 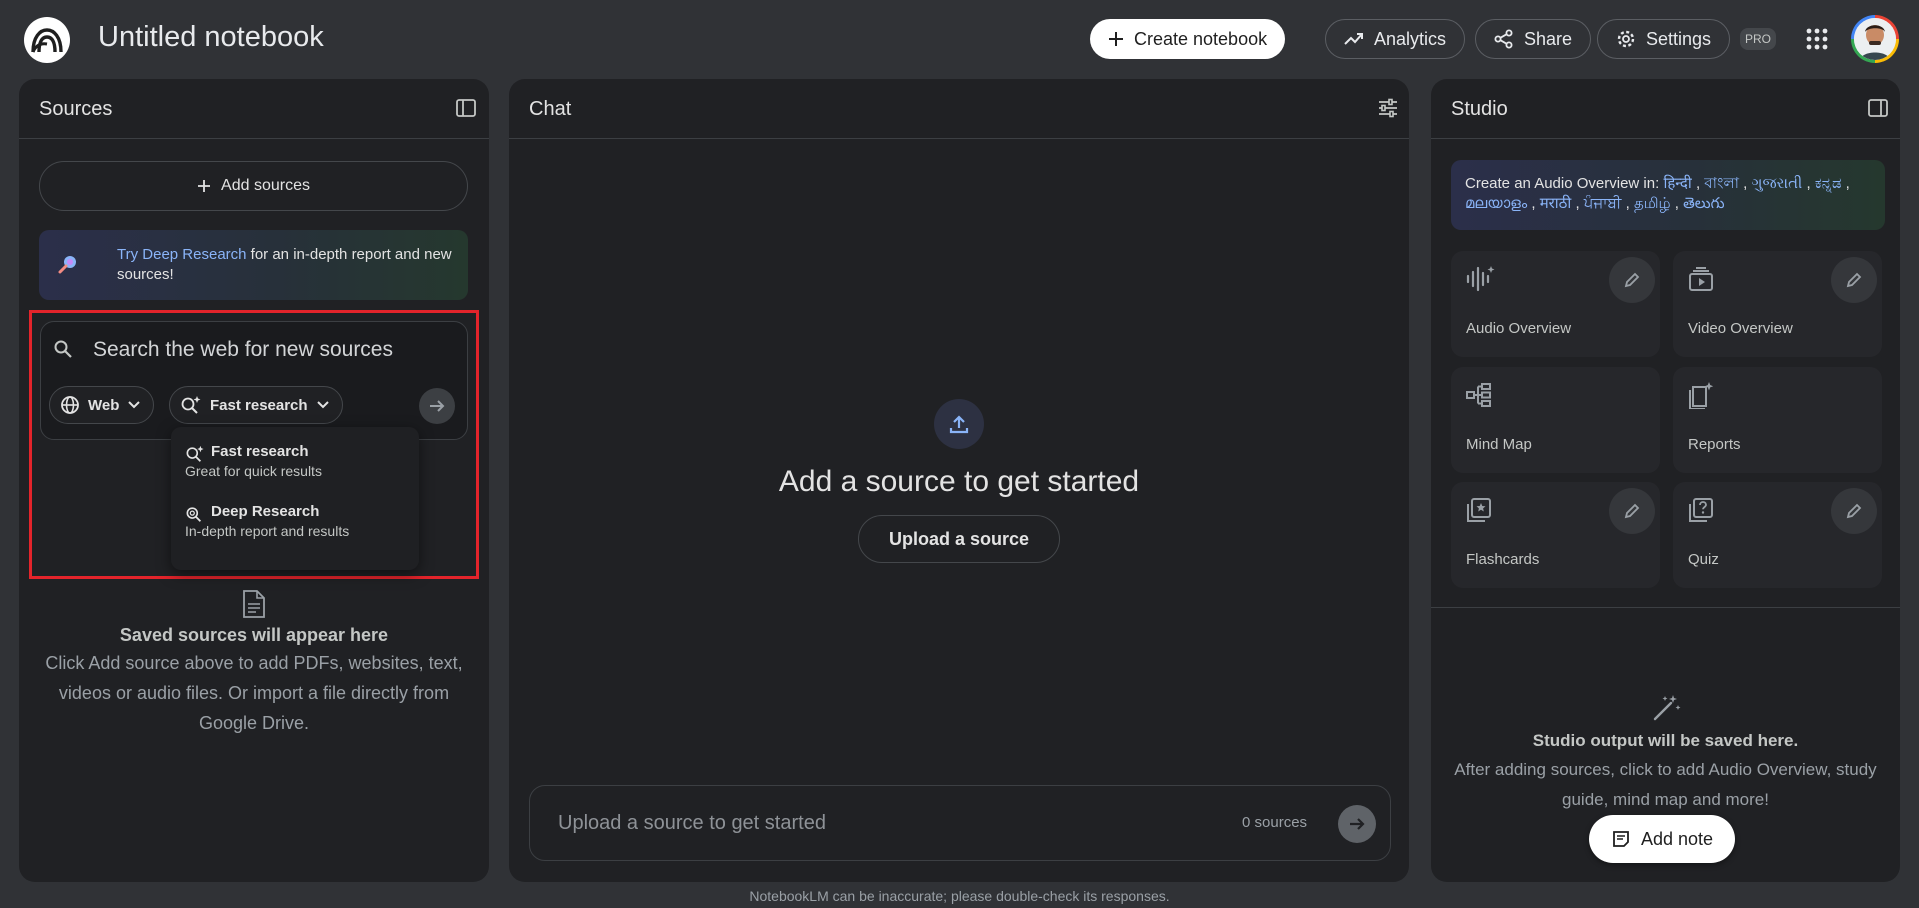 I want to click on apps-grid-icon, so click(x=1817, y=39).